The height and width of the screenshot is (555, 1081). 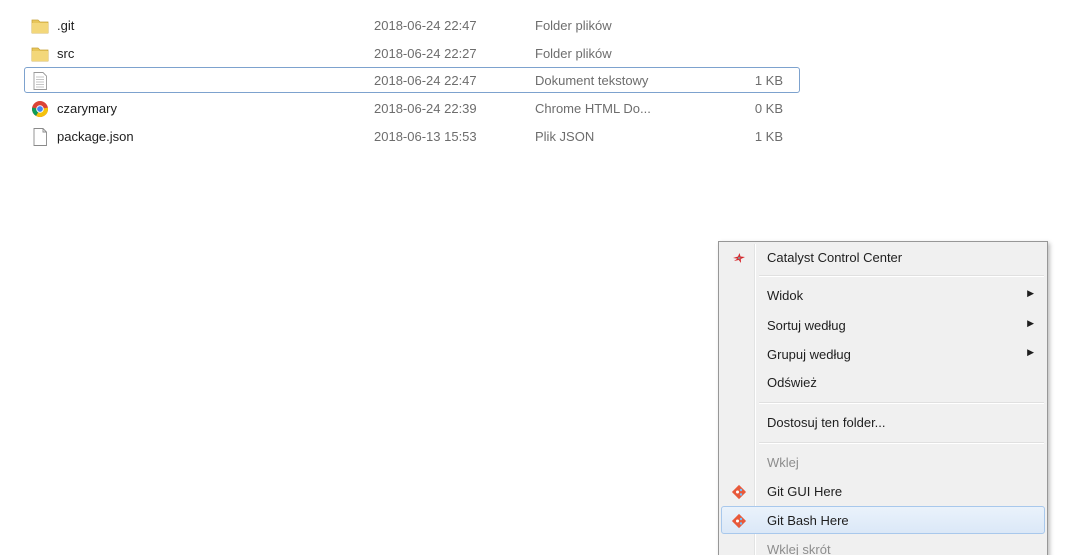 What do you see at coordinates (425, 53) in the screenshot?
I see `file-date: 2018-06-24 22:27` at bounding box center [425, 53].